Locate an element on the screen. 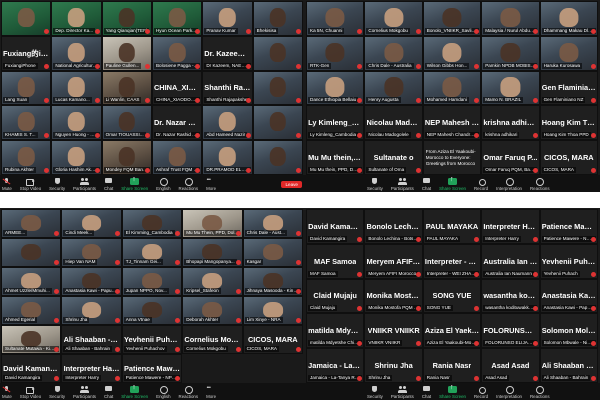 The height and width of the screenshot is (400, 600). participant-video-tile: Mohamed Hamdani is located at coordinates (452, 88).